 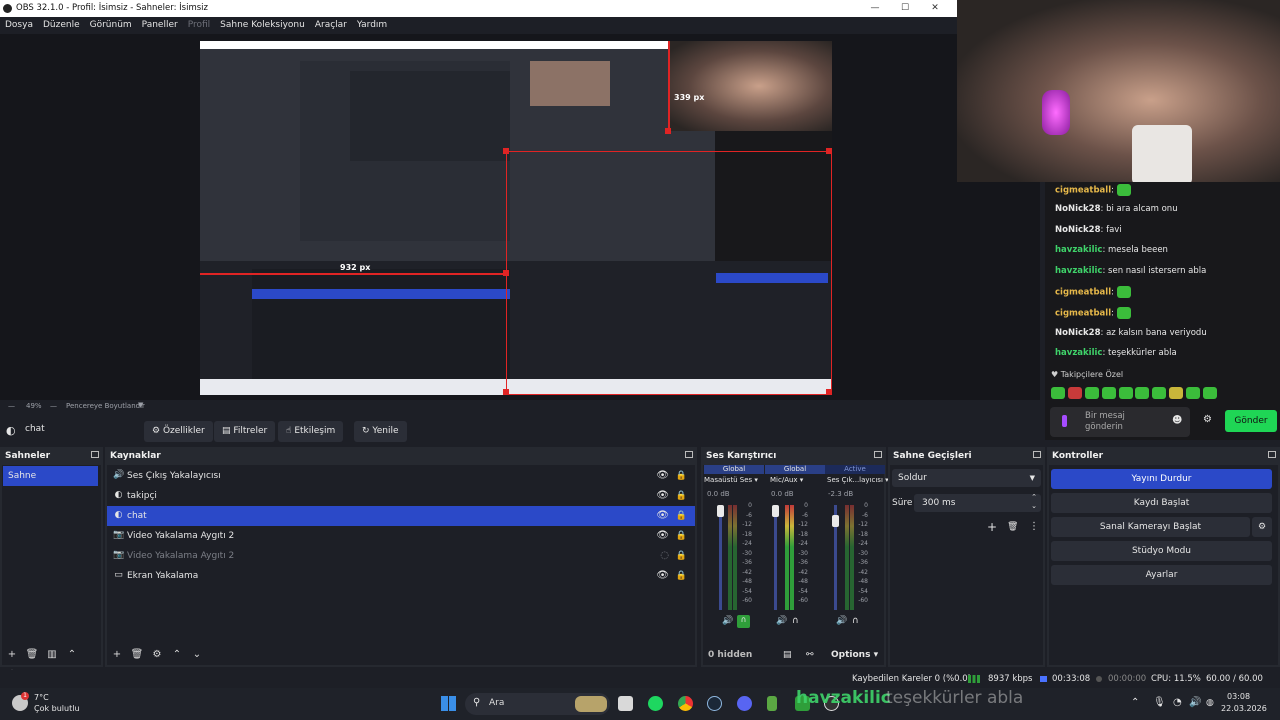 What do you see at coordinates (160, 25) in the screenshot?
I see `menu-docks: Paneller` at bounding box center [160, 25].